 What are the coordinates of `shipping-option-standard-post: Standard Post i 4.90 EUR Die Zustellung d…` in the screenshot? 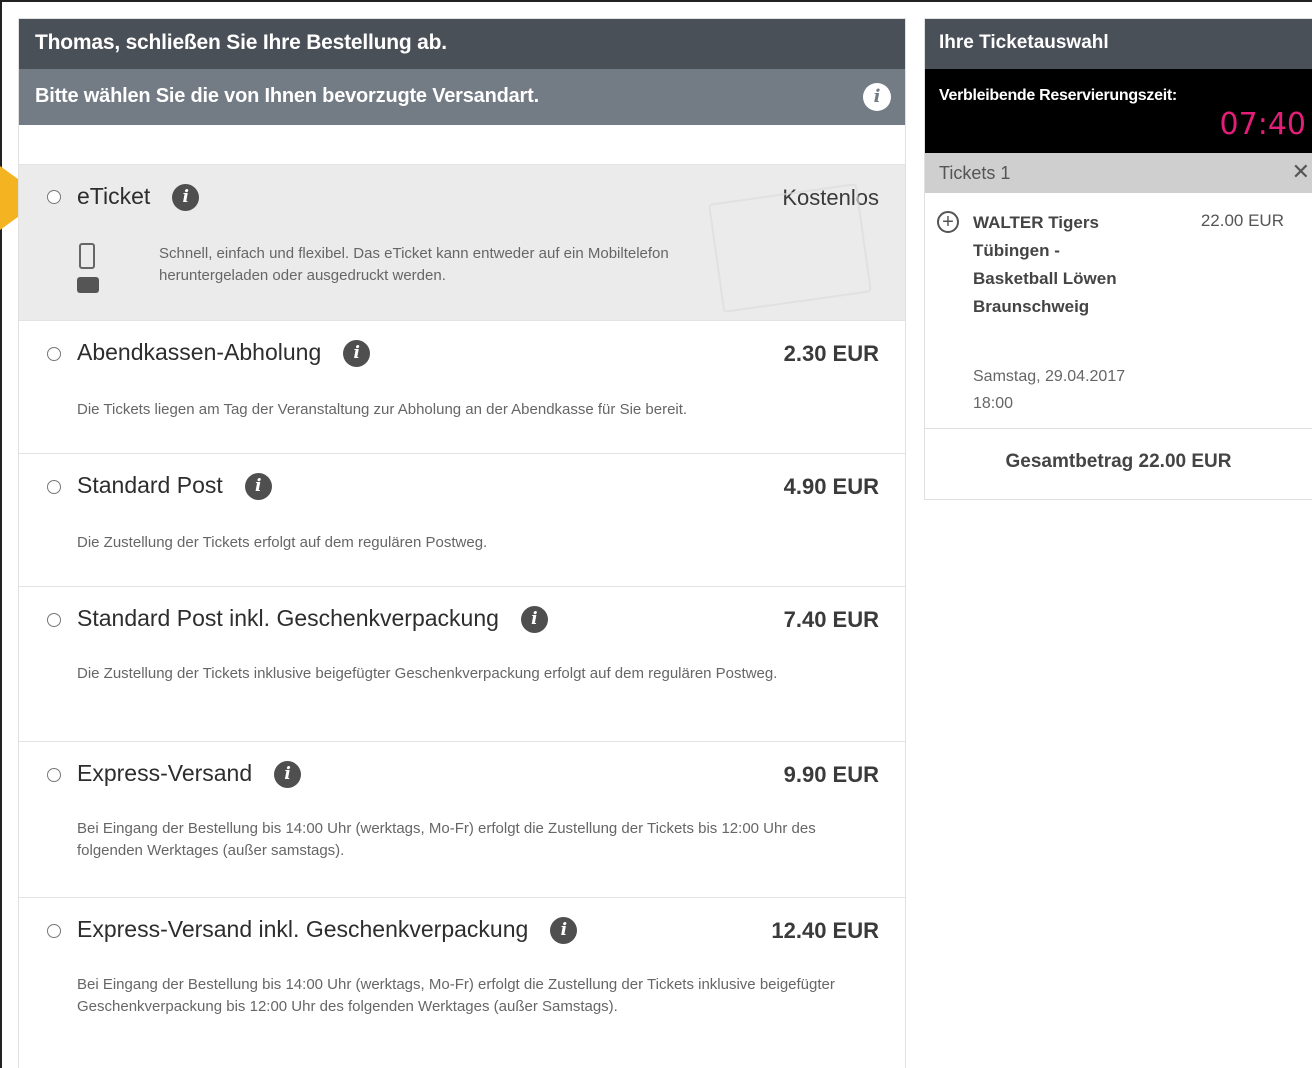 It's located at (462, 520).